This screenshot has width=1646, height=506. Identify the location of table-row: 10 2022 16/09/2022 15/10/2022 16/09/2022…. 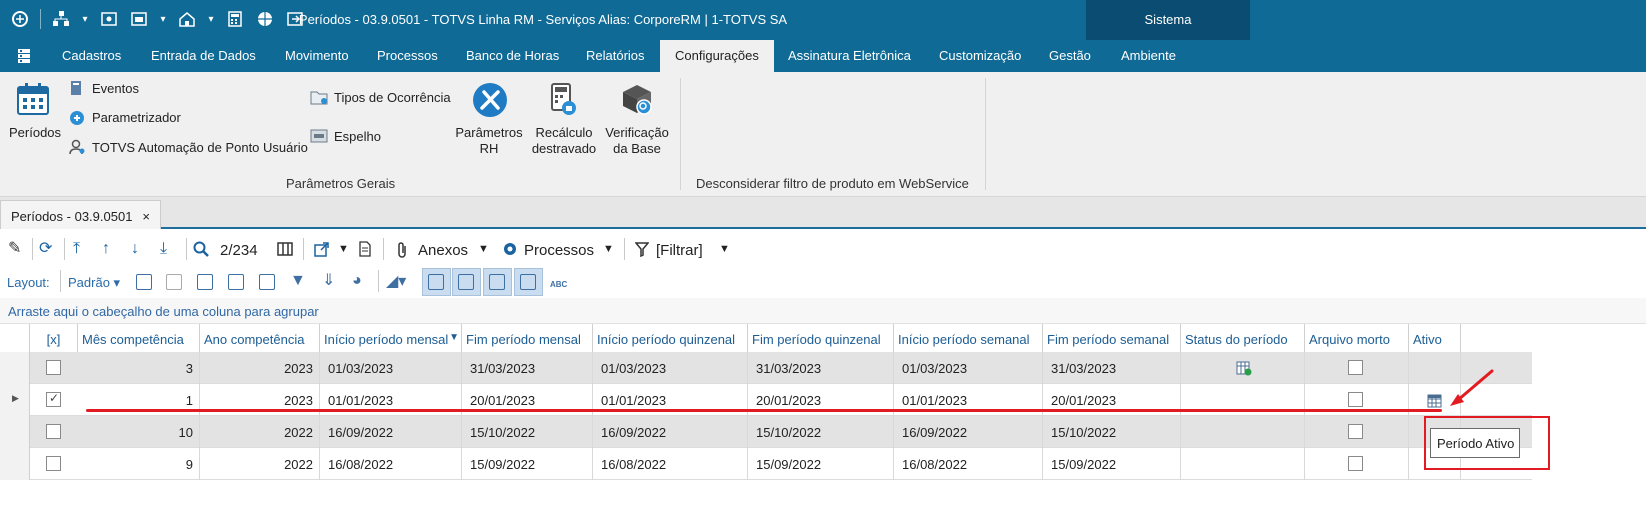
(766, 432).